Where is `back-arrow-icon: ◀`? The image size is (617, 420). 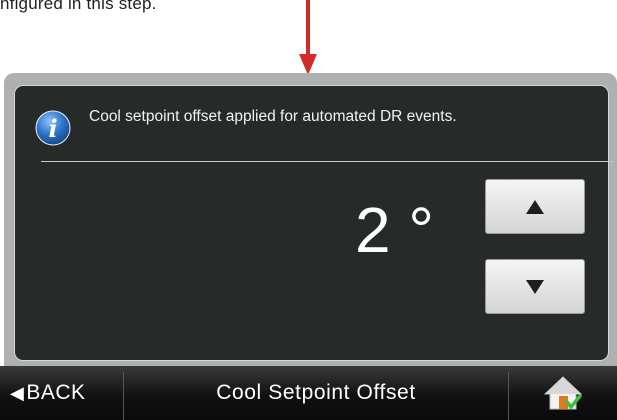 back-arrow-icon: ◀ is located at coordinates (17, 392).